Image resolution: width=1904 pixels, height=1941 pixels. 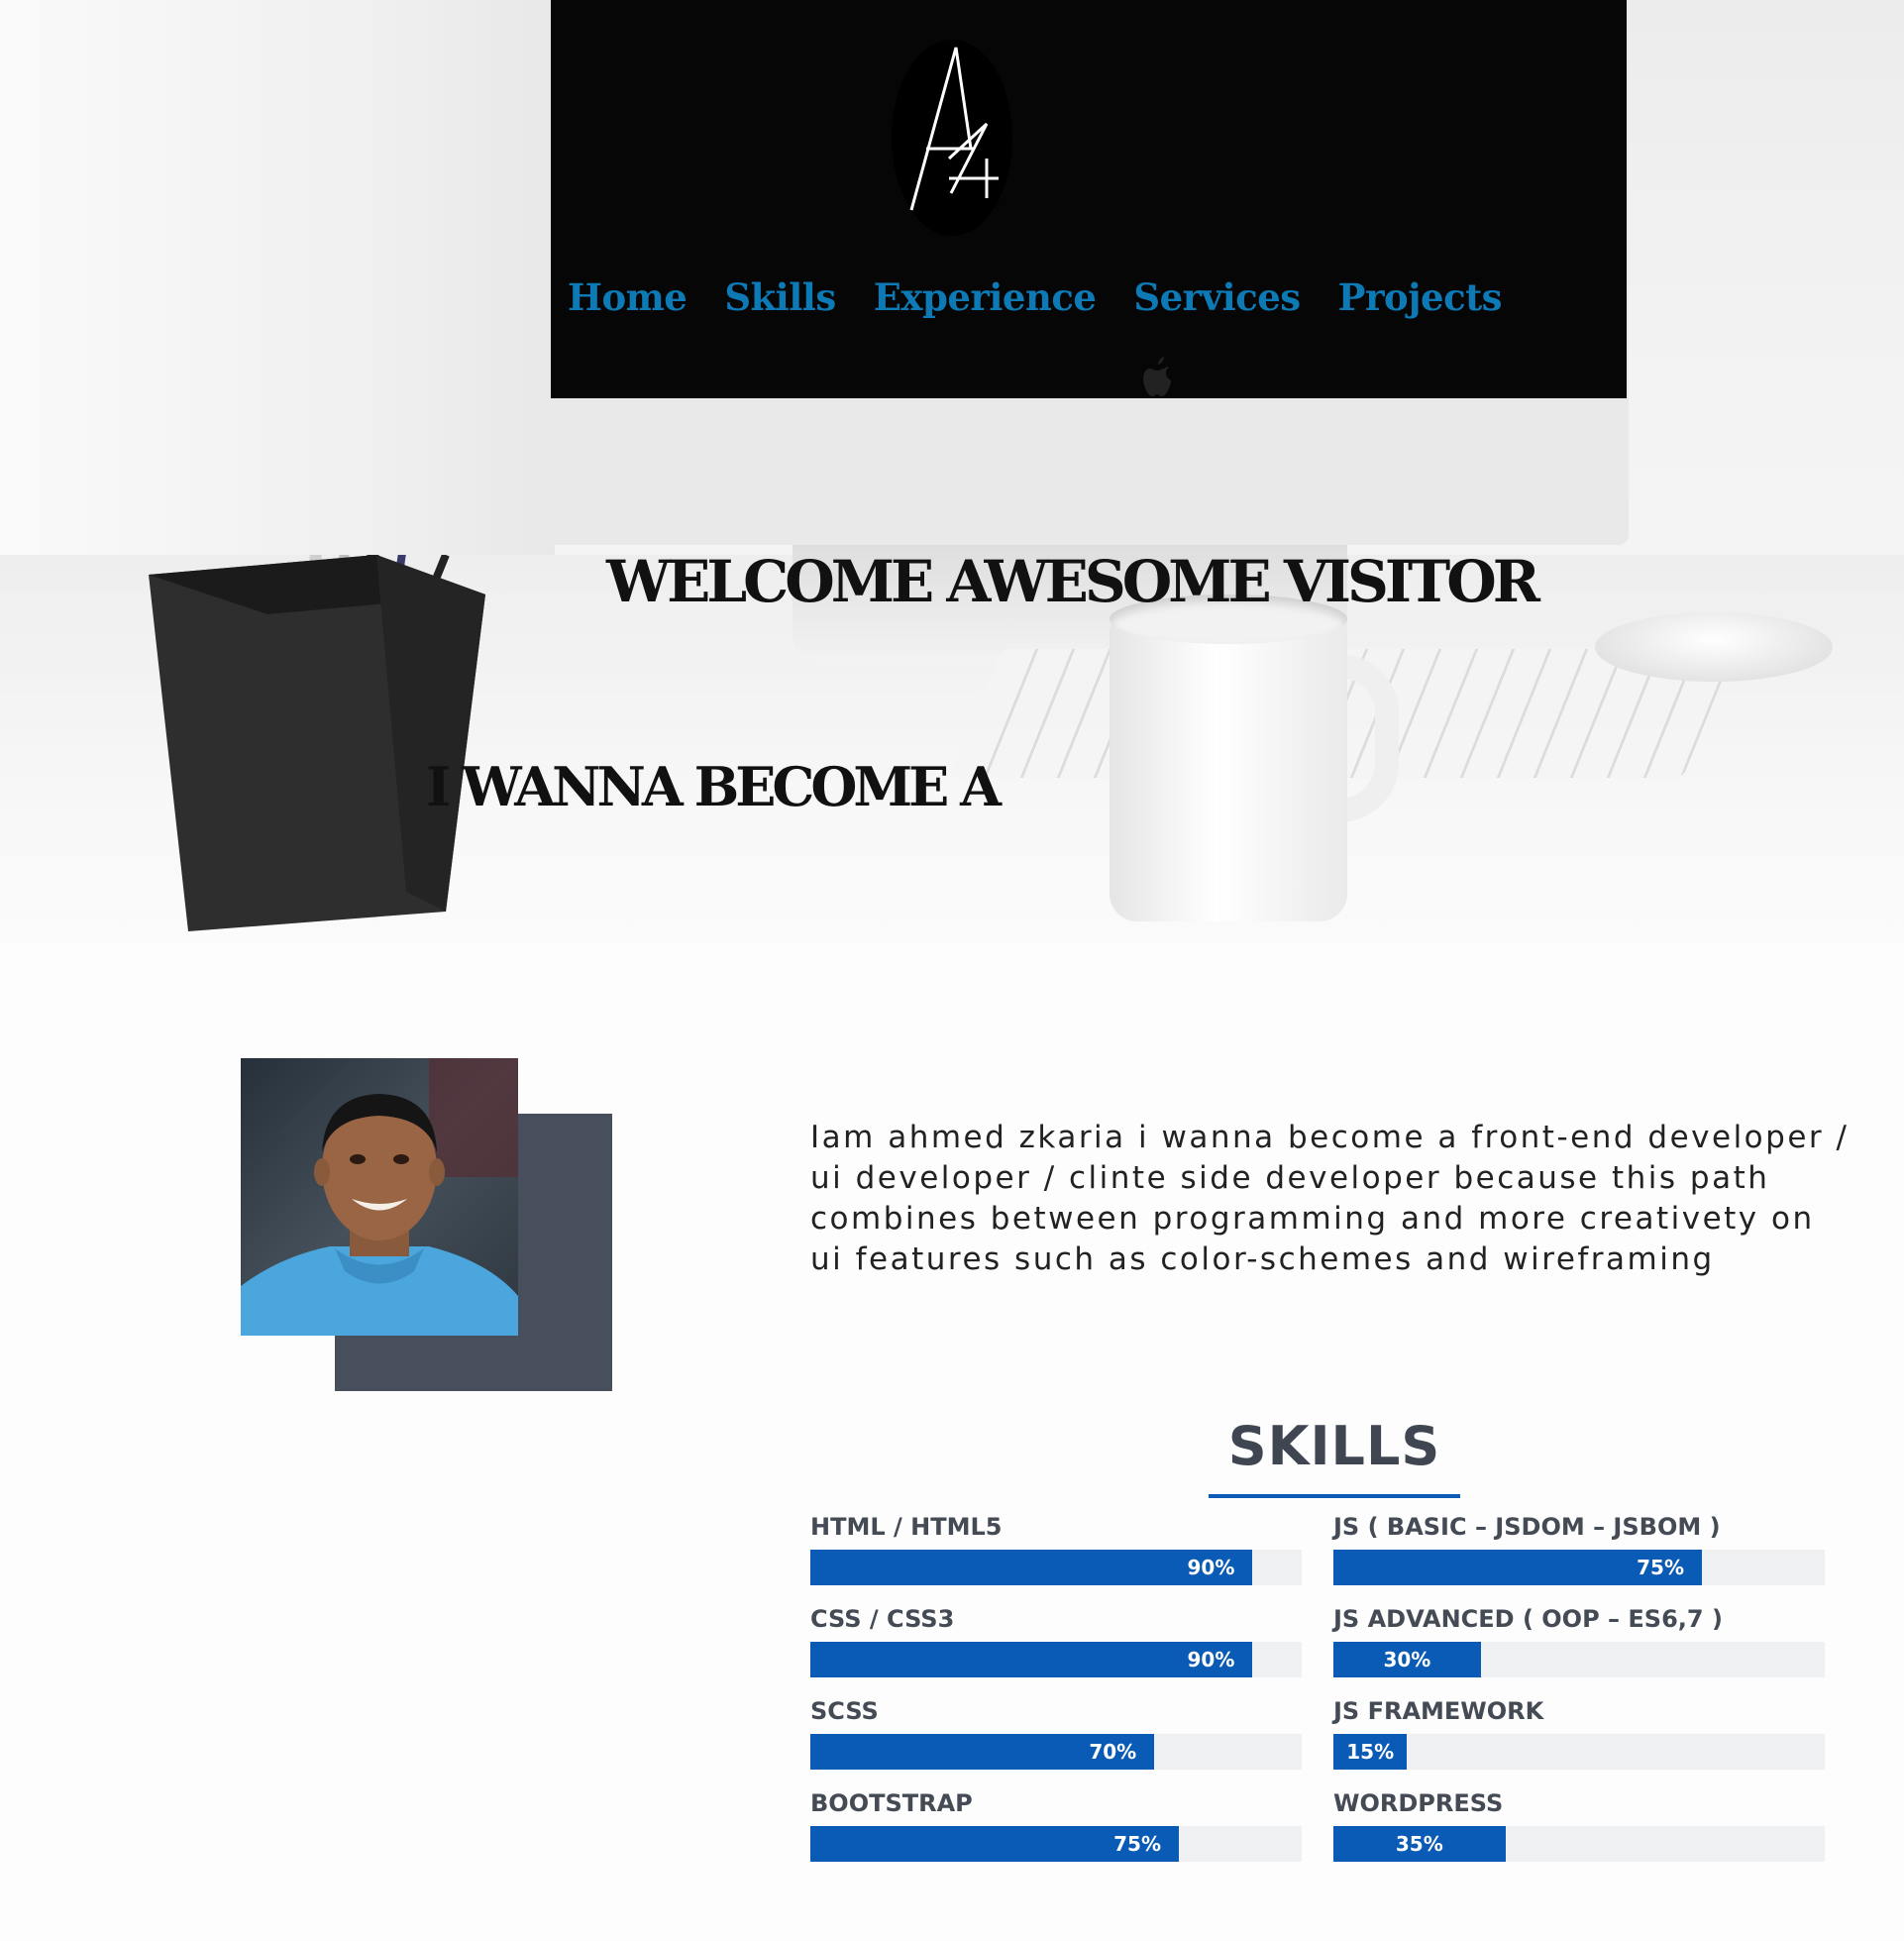 What do you see at coordinates (1418, 1803) in the screenshot?
I see `skill-label: WORDPRESS` at bounding box center [1418, 1803].